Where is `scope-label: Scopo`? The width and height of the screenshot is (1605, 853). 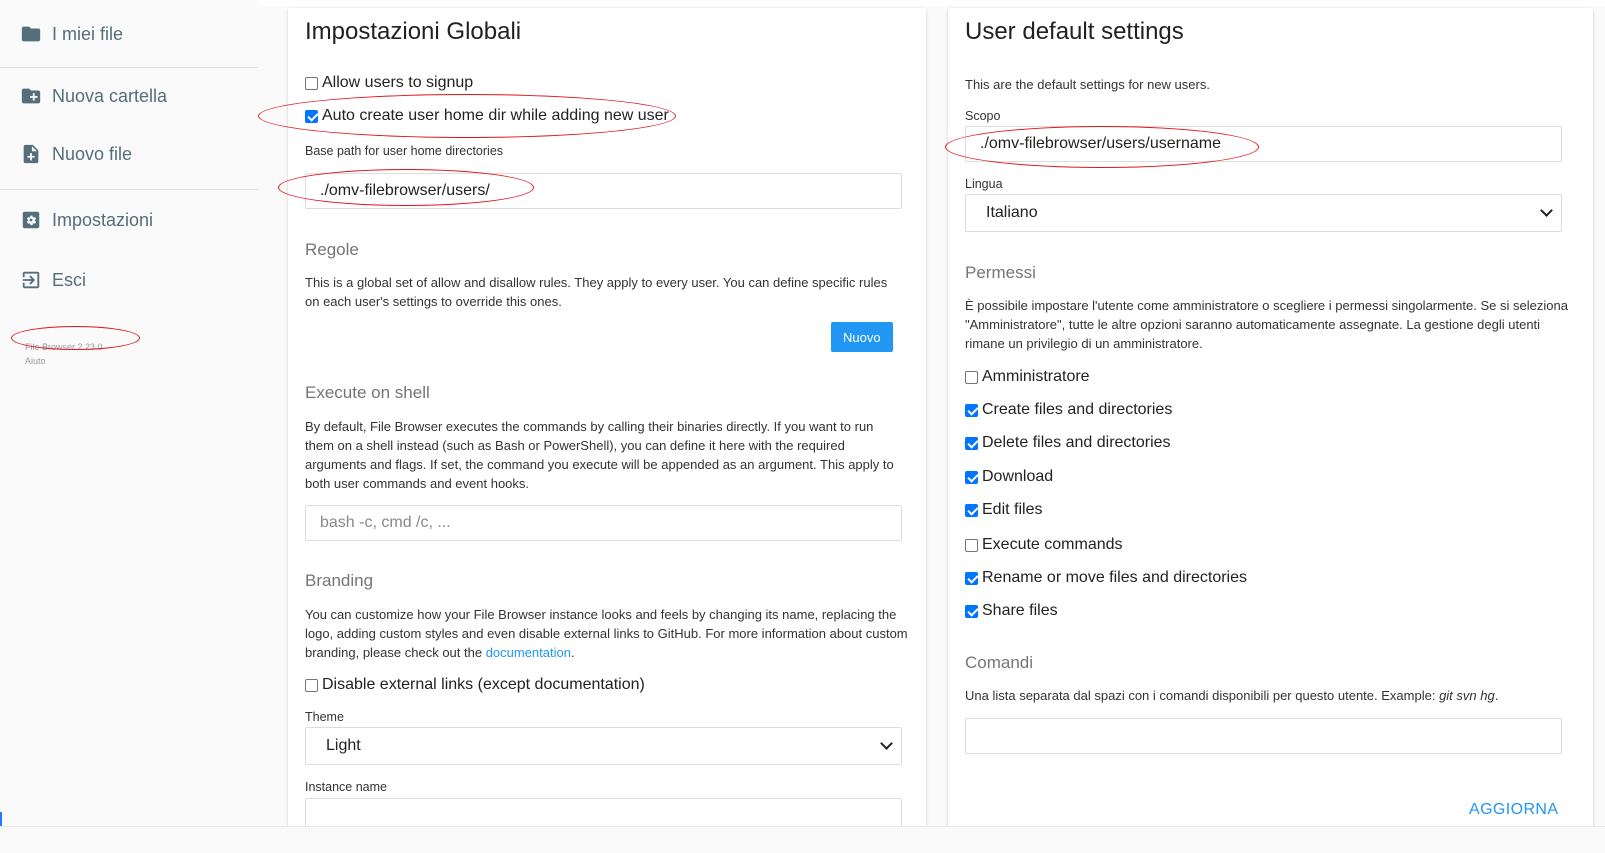
scope-label: Scopo is located at coordinates (983, 116).